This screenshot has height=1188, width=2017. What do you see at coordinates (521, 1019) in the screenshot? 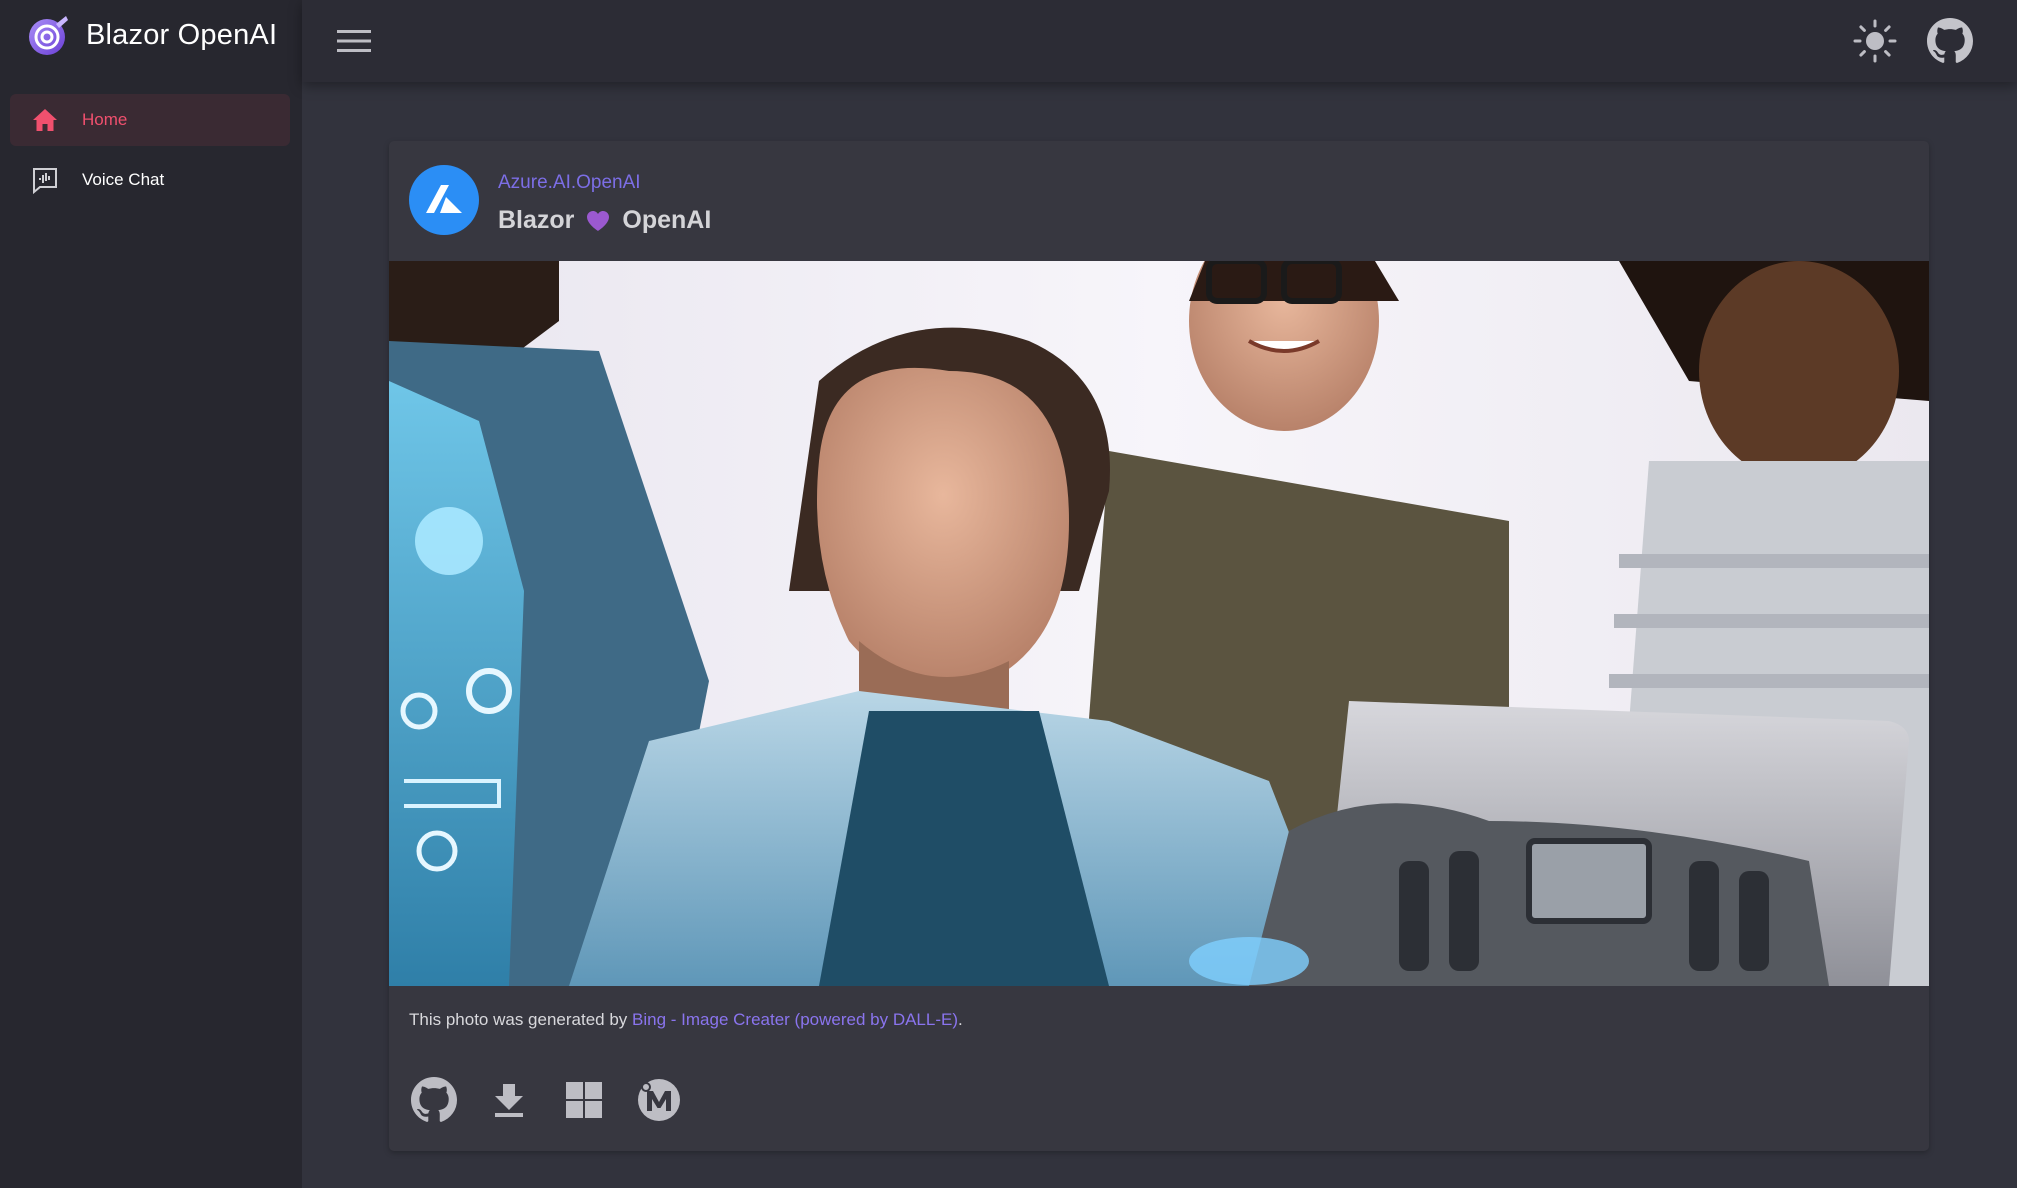
I see `caption-prefix: This photo was generated by` at bounding box center [521, 1019].